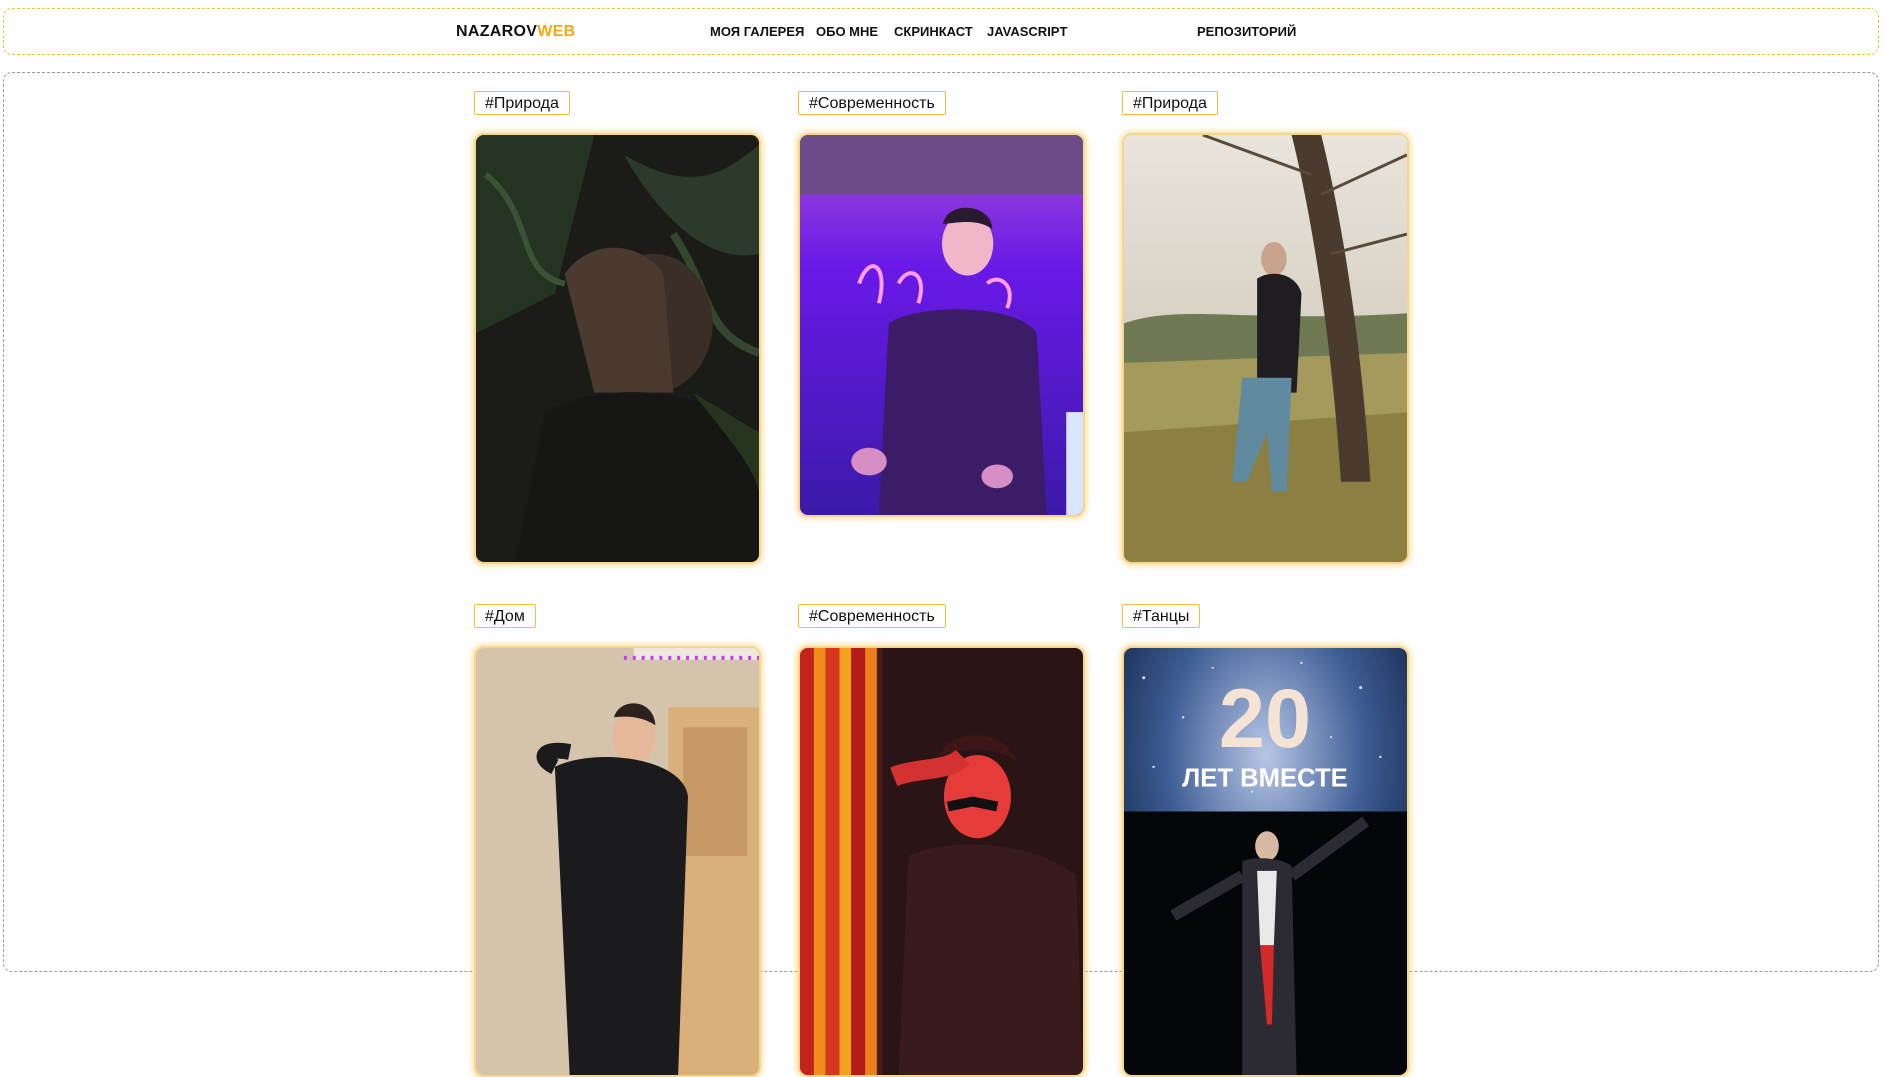  Describe the element at coordinates (1265, 718) in the screenshot. I see `dance-sign-number: 20` at that location.